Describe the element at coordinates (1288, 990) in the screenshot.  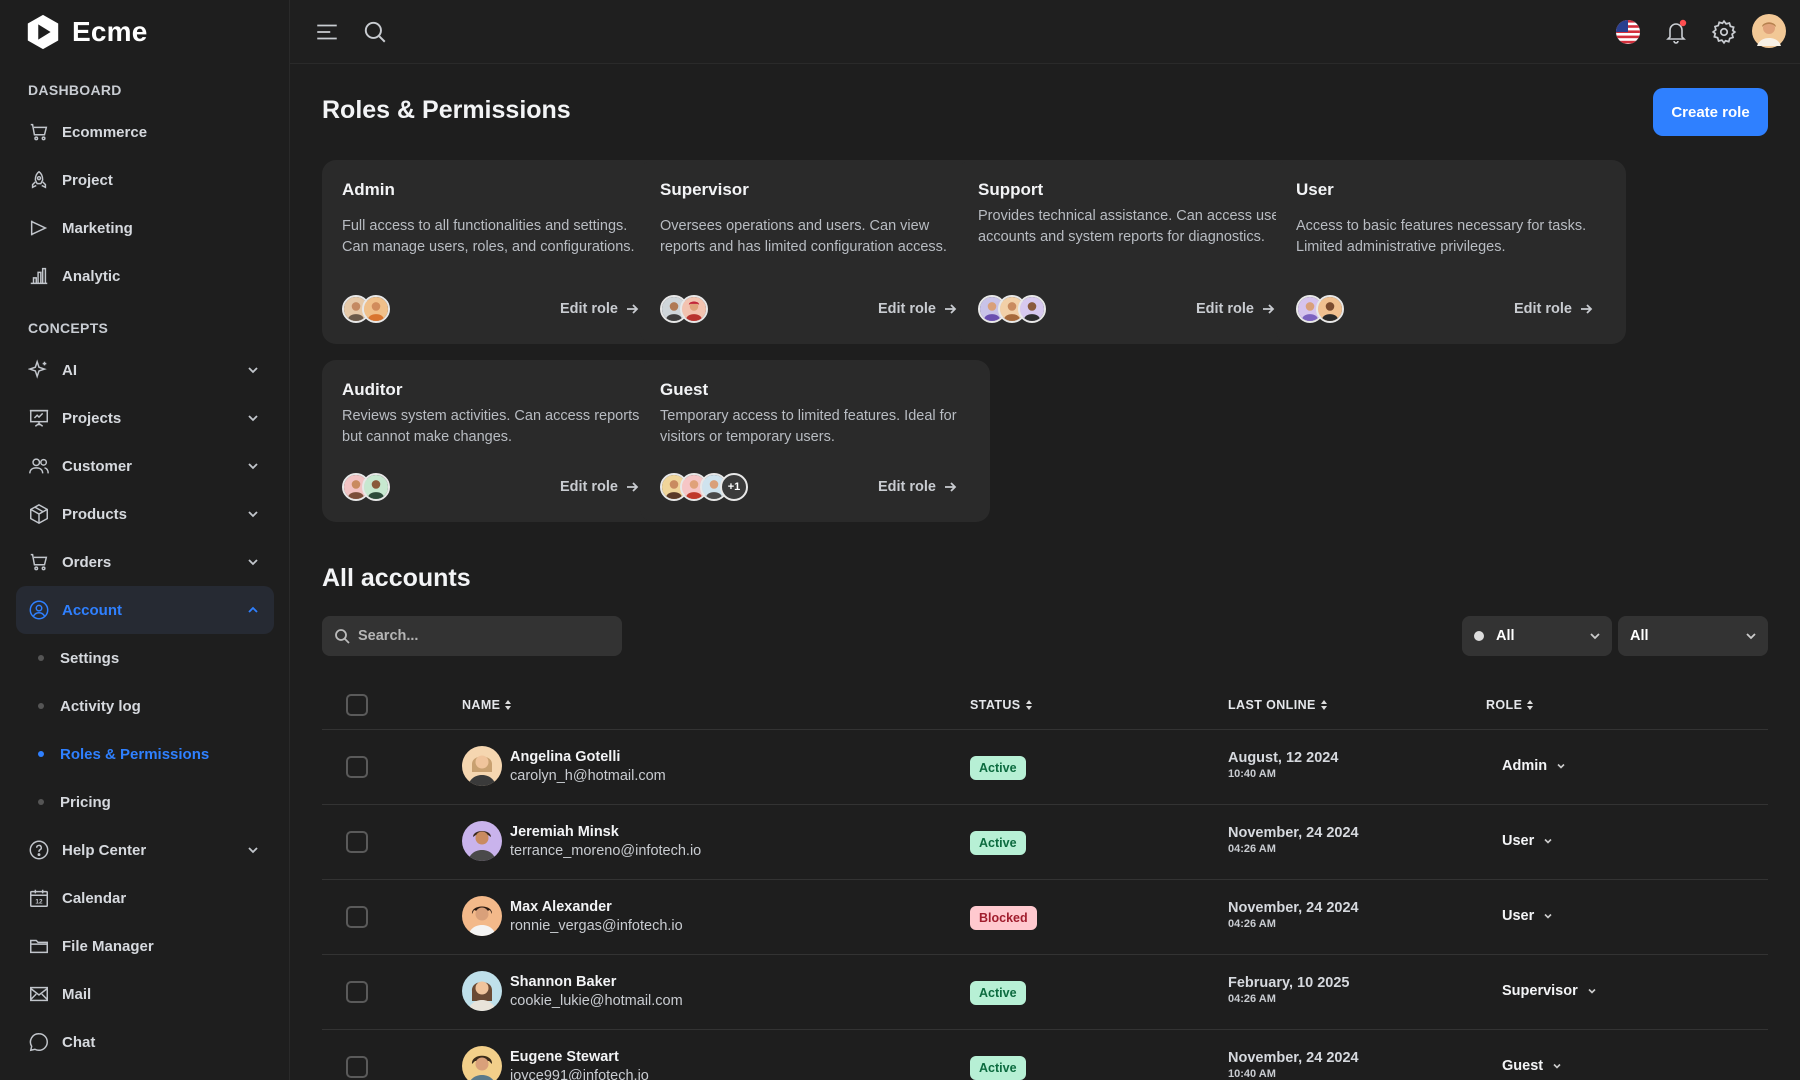
I see `last-online: February, 10 2025 04:26 AM` at that location.